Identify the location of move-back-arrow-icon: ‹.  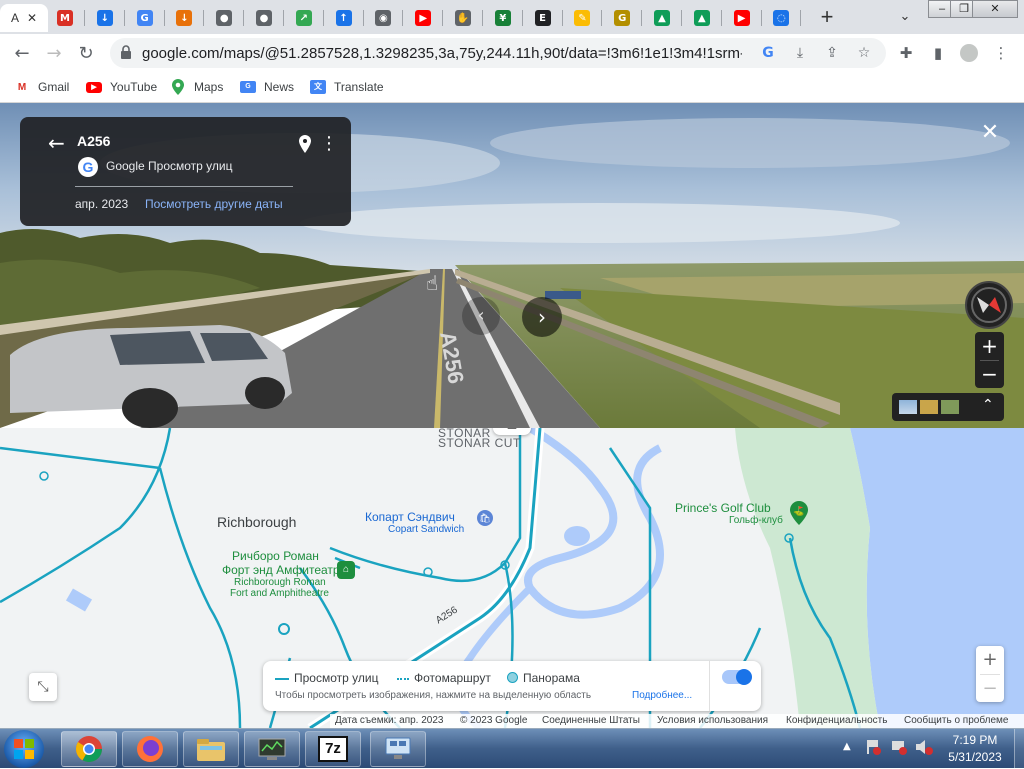
(481, 316).